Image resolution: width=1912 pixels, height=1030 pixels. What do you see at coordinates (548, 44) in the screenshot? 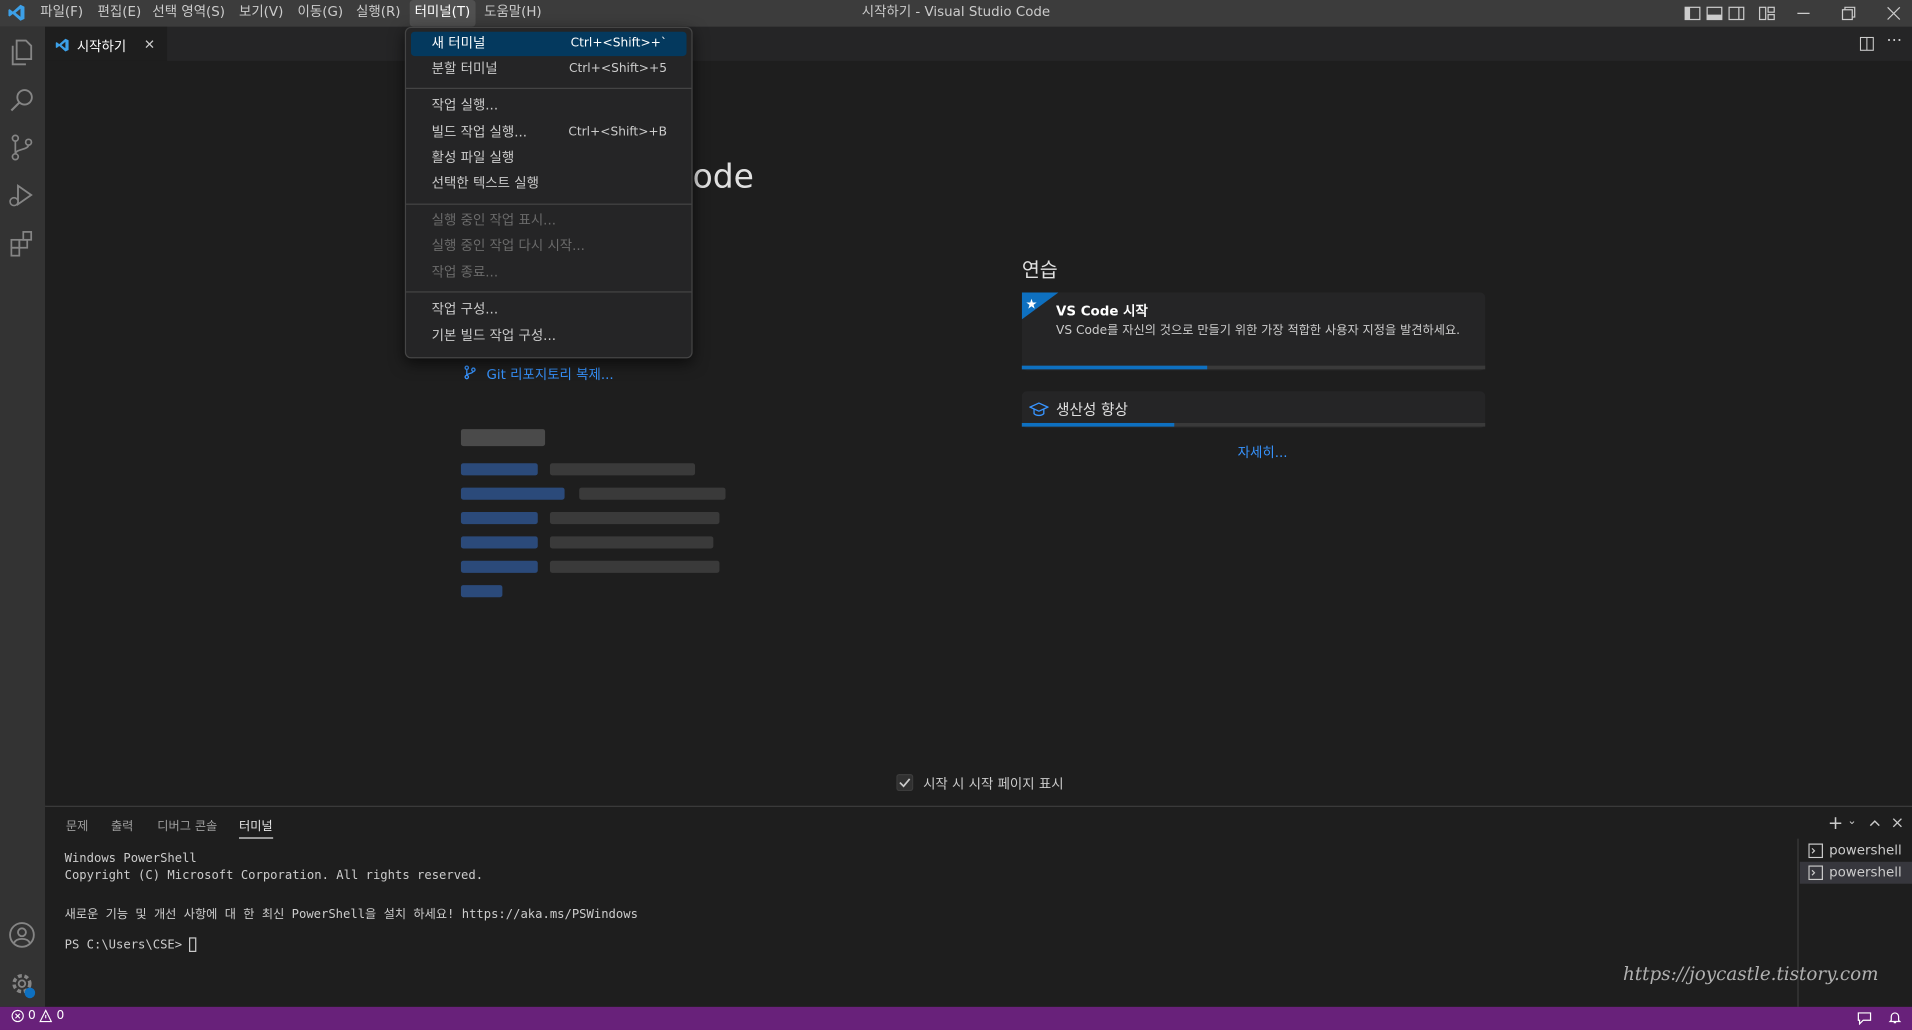
I see `menu-item-new-terminal: 새 터미널 Ctrl+<Shift>+`` at bounding box center [548, 44].